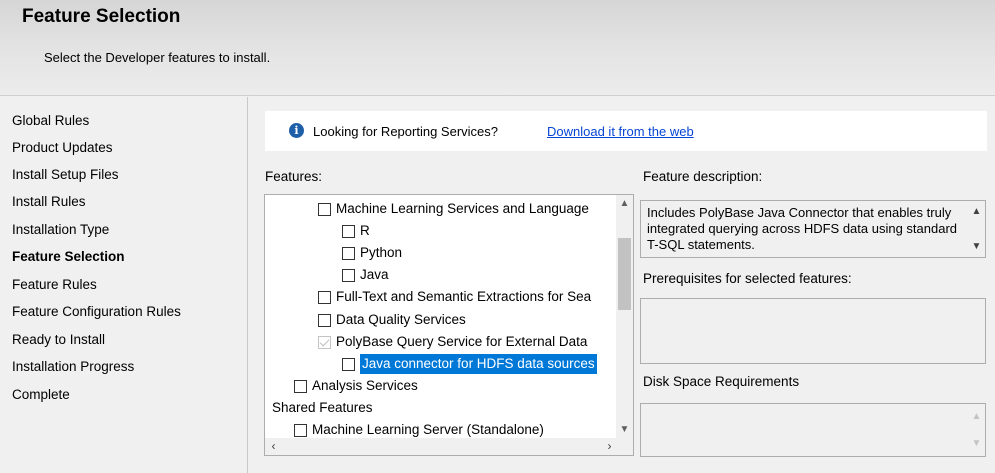 The image size is (995, 473). I want to click on feature-label: Machine Learning Server (Standalone), so click(428, 429).